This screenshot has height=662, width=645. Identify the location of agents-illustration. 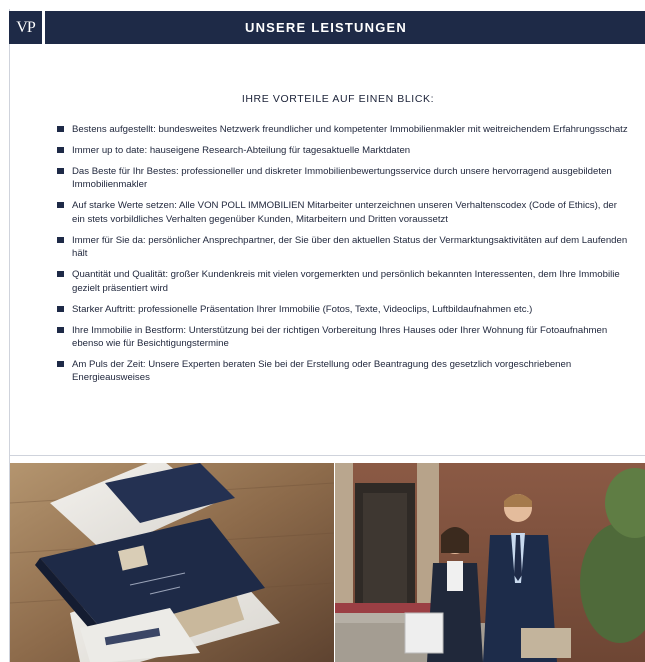
(490, 562).